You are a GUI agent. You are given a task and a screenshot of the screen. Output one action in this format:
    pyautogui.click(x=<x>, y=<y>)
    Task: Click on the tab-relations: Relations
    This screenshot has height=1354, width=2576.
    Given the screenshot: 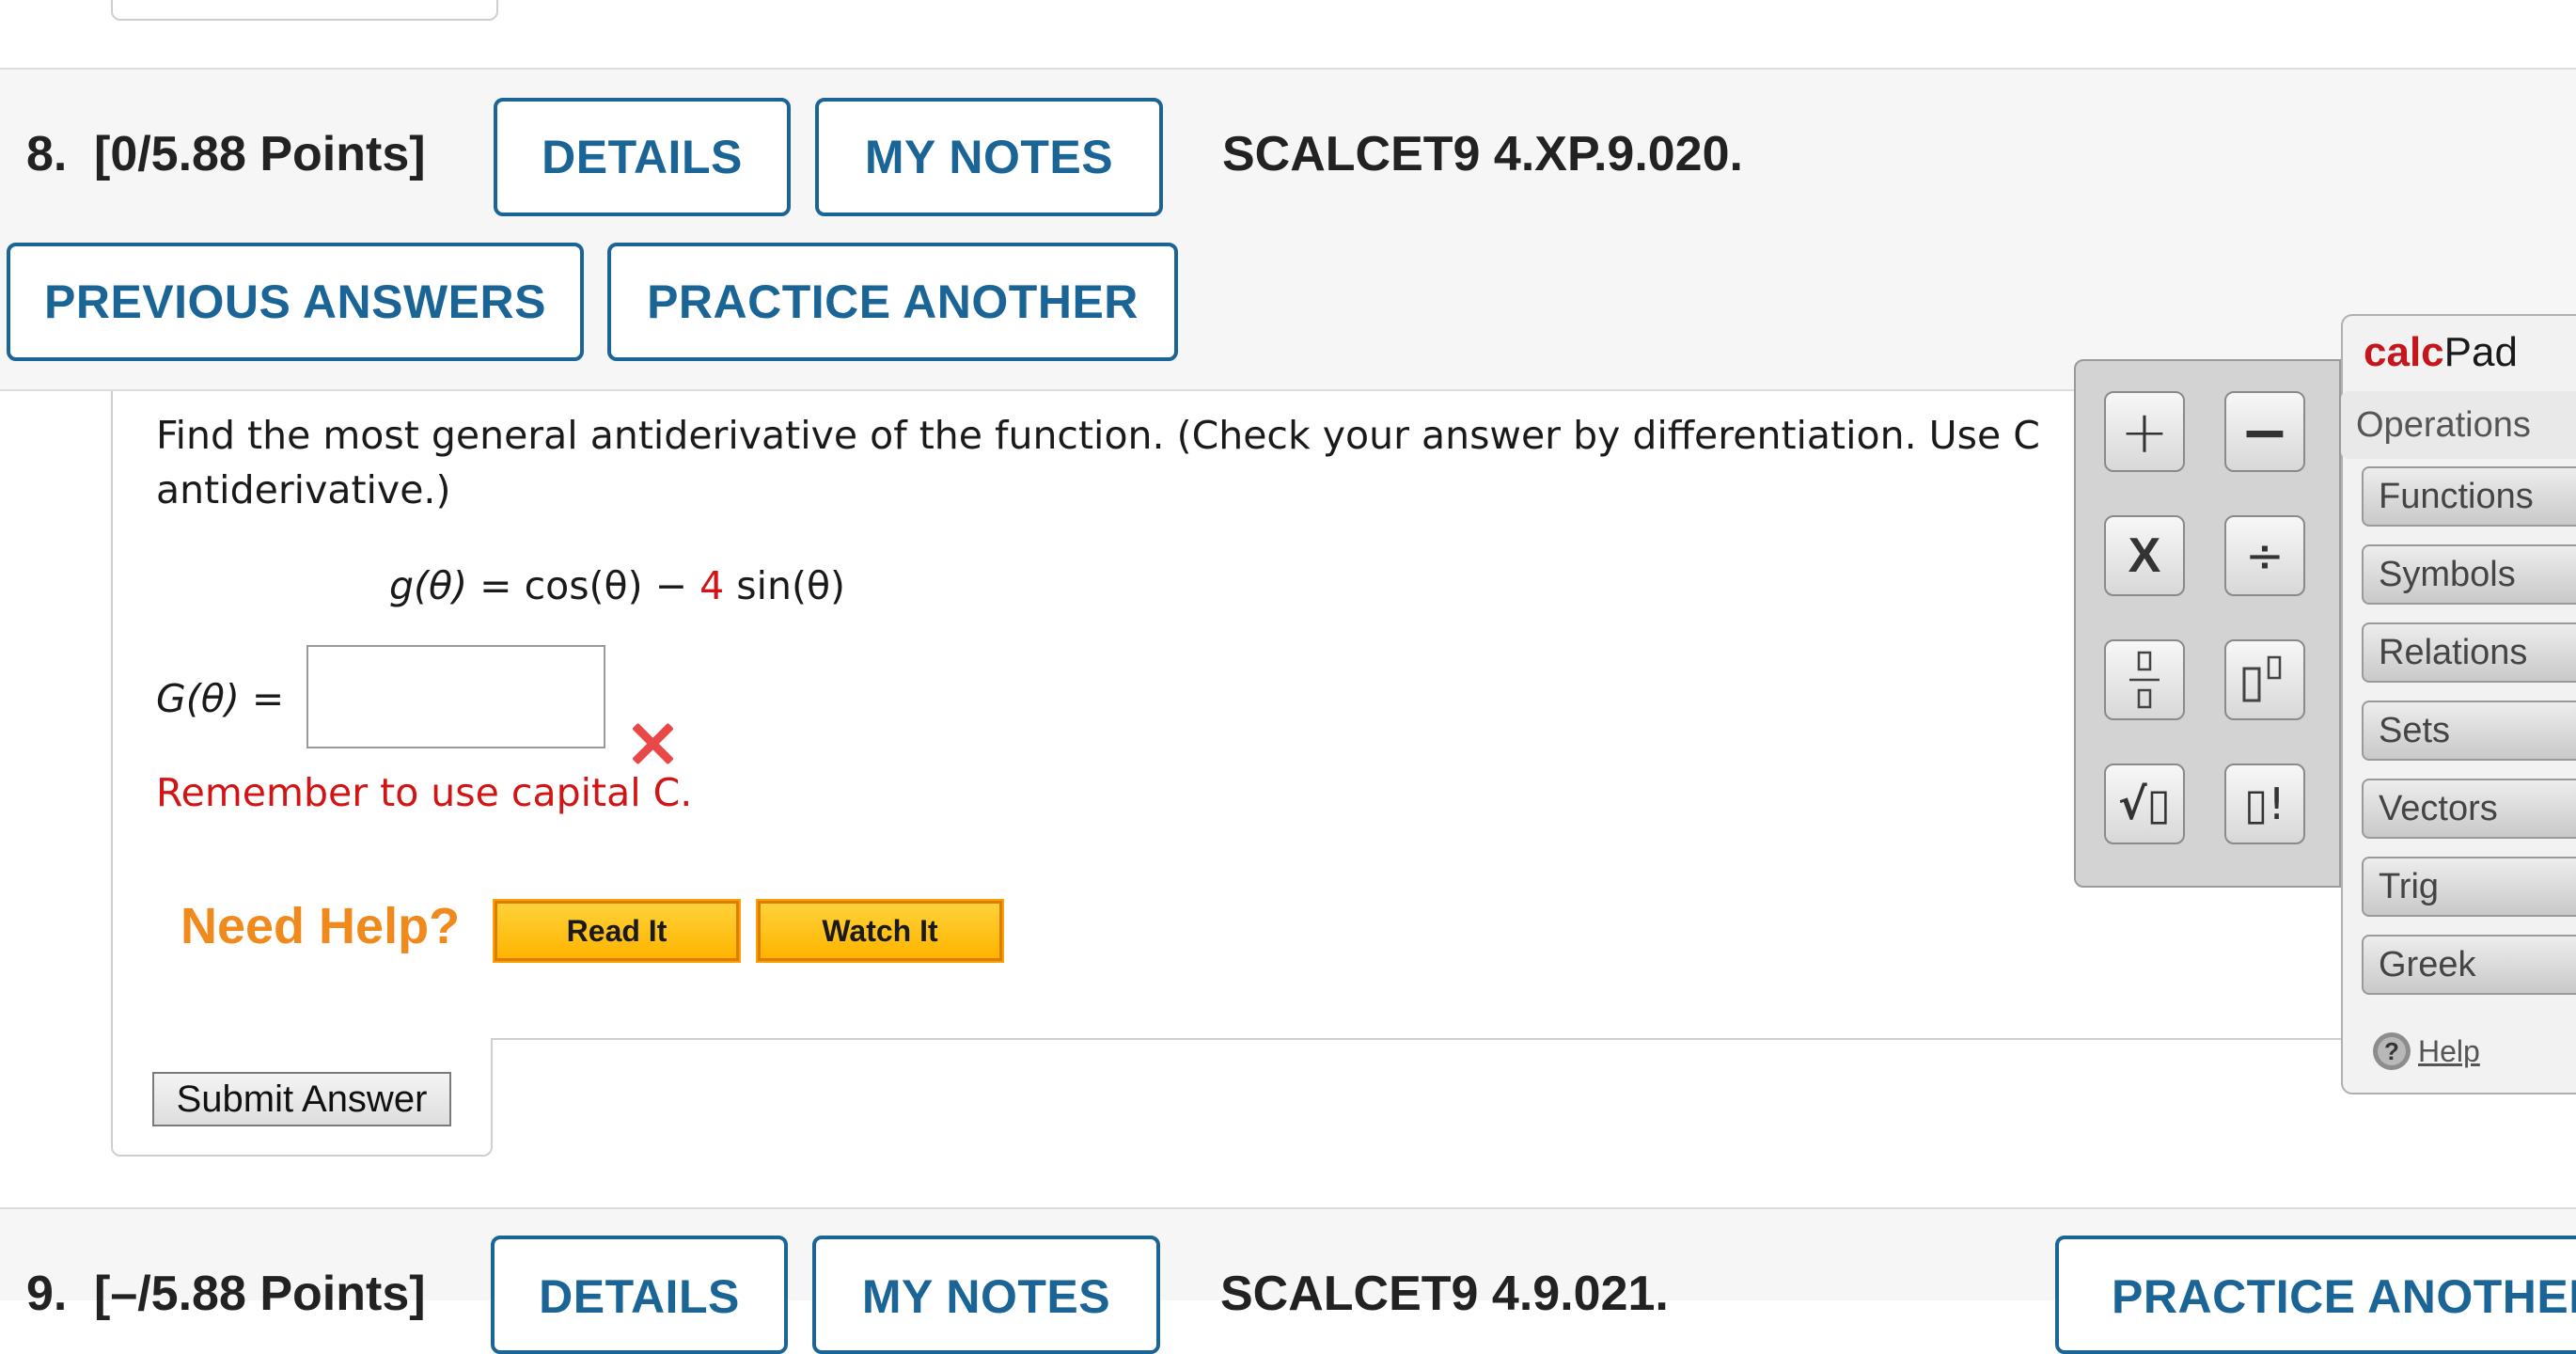 What is the action you would take?
    pyautogui.click(x=2469, y=652)
    